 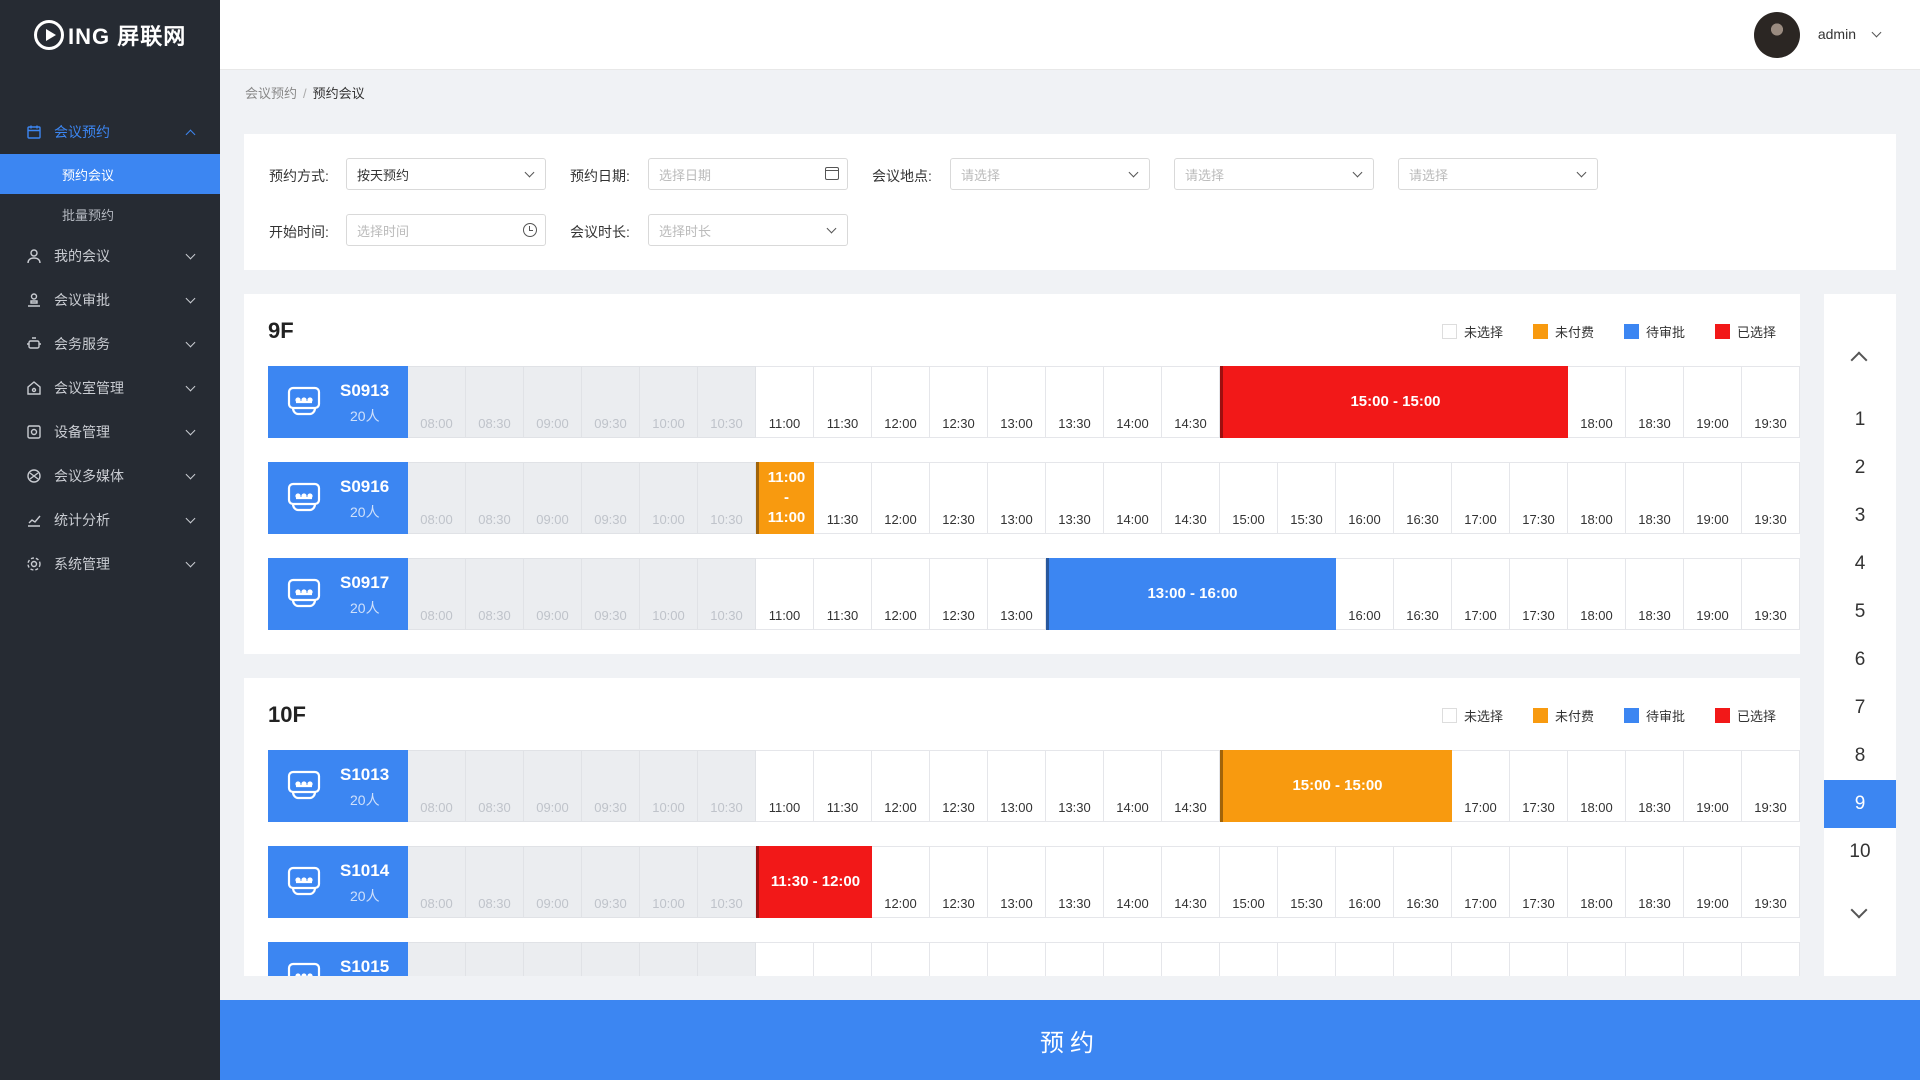 I want to click on booking-block: 13:00 - 16:00, so click(x=1191, y=594).